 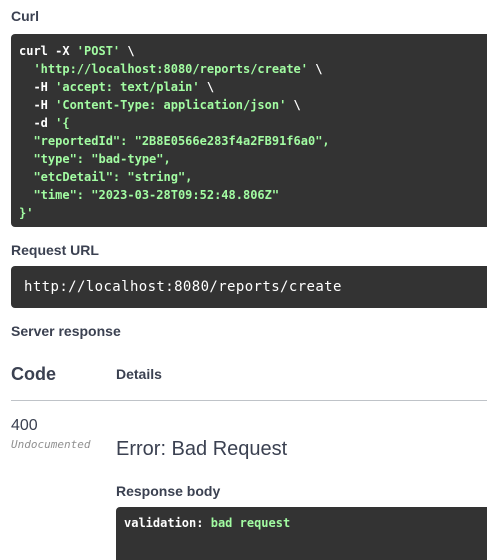 What do you see at coordinates (253, 123) in the screenshot?
I see `curl-line: -d '{` at bounding box center [253, 123].